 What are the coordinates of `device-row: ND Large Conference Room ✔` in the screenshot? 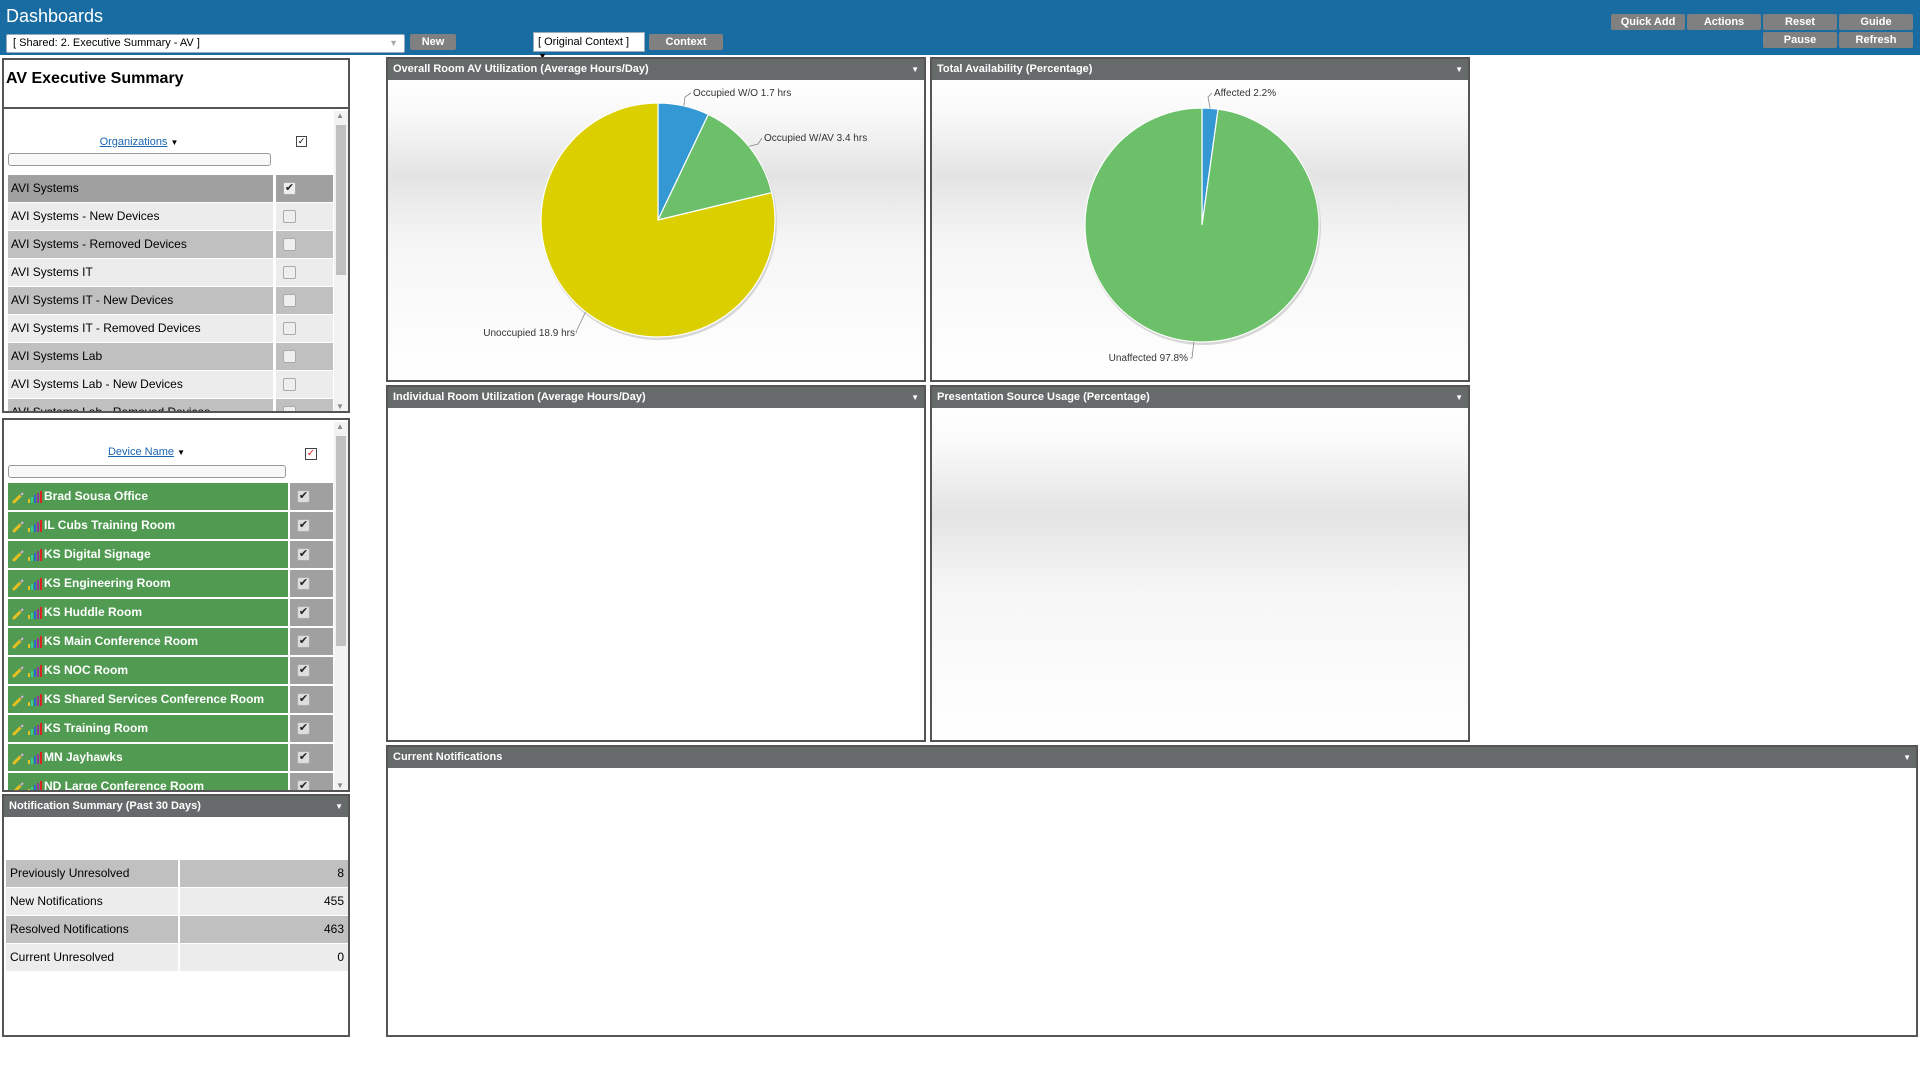 It's located at (170, 782).